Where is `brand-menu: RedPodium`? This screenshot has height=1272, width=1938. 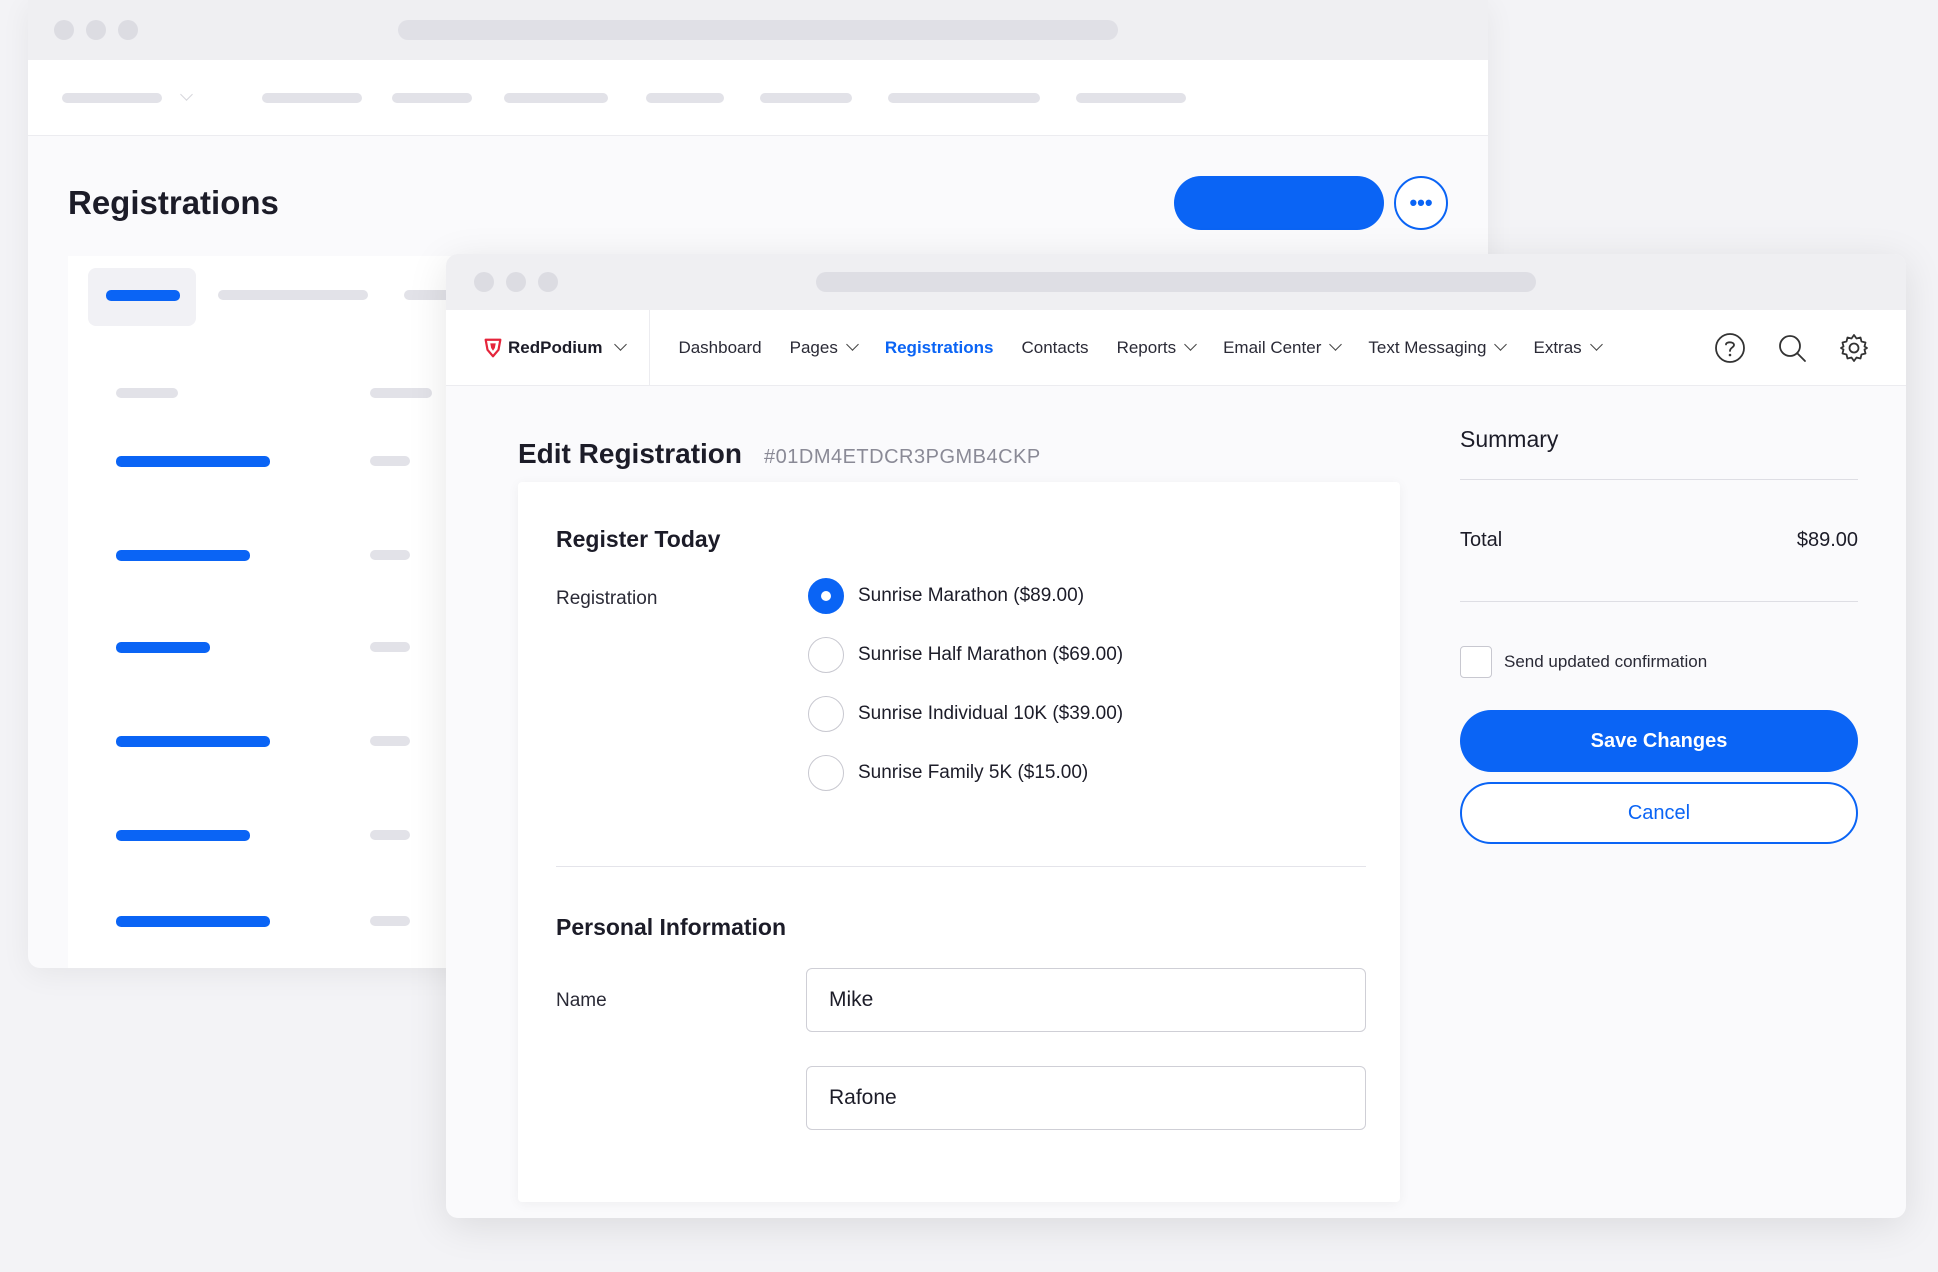
brand-menu: RedPodium is located at coordinates (548, 347).